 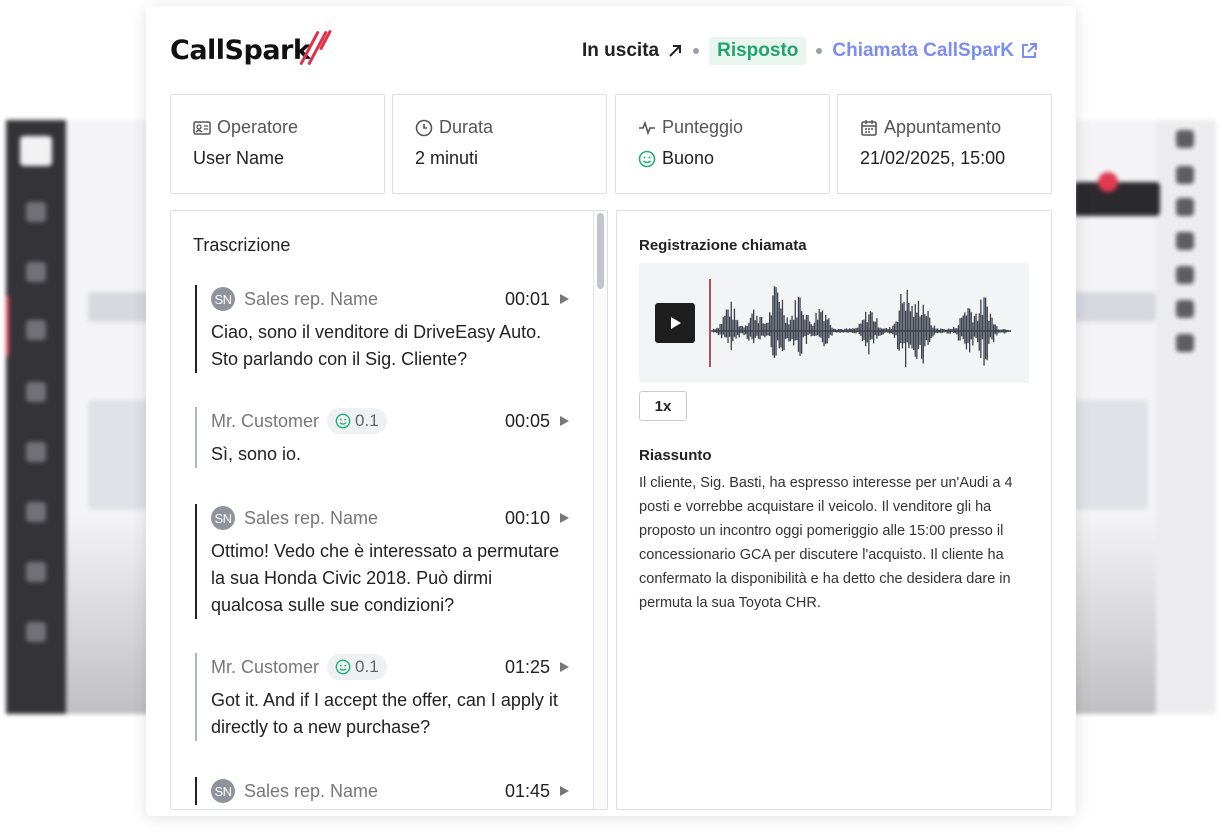 I want to click on stat-operator: Operatore User Name, so click(x=277, y=144).